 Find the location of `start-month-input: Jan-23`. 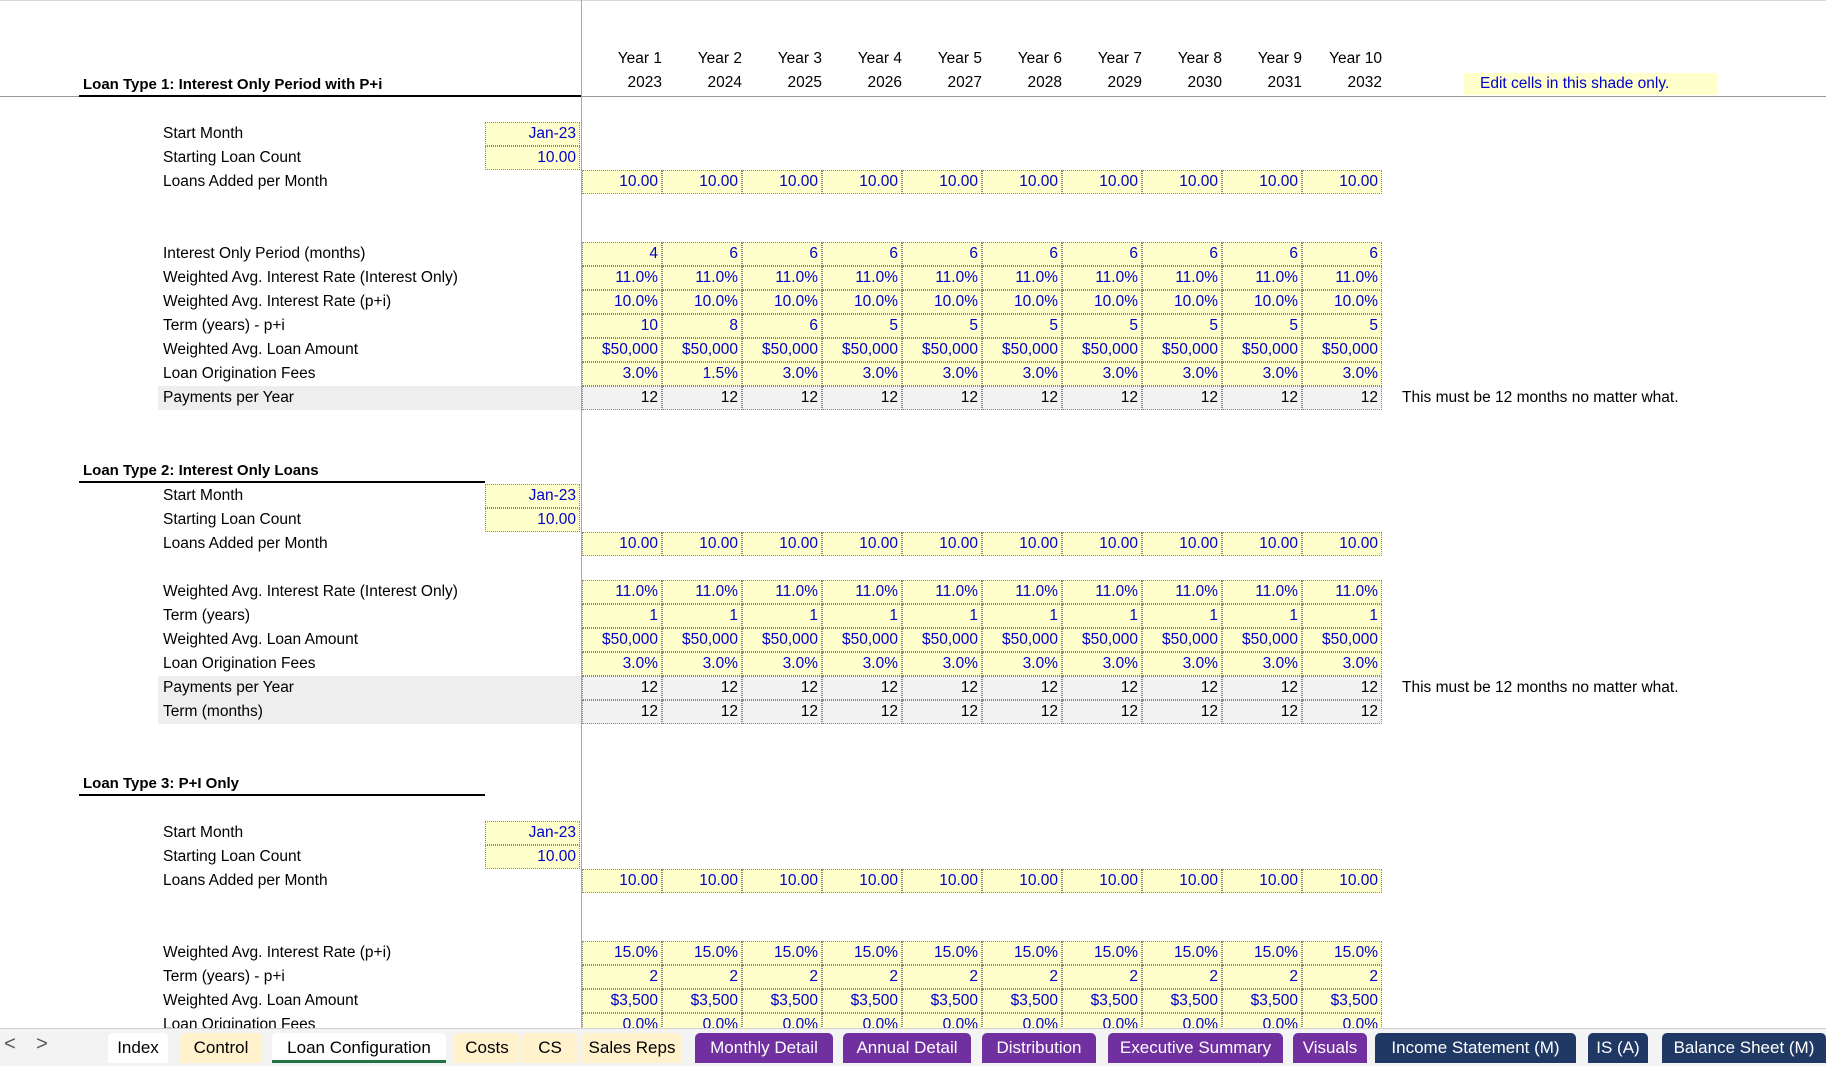

start-month-input: Jan-23 is located at coordinates (532, 833).